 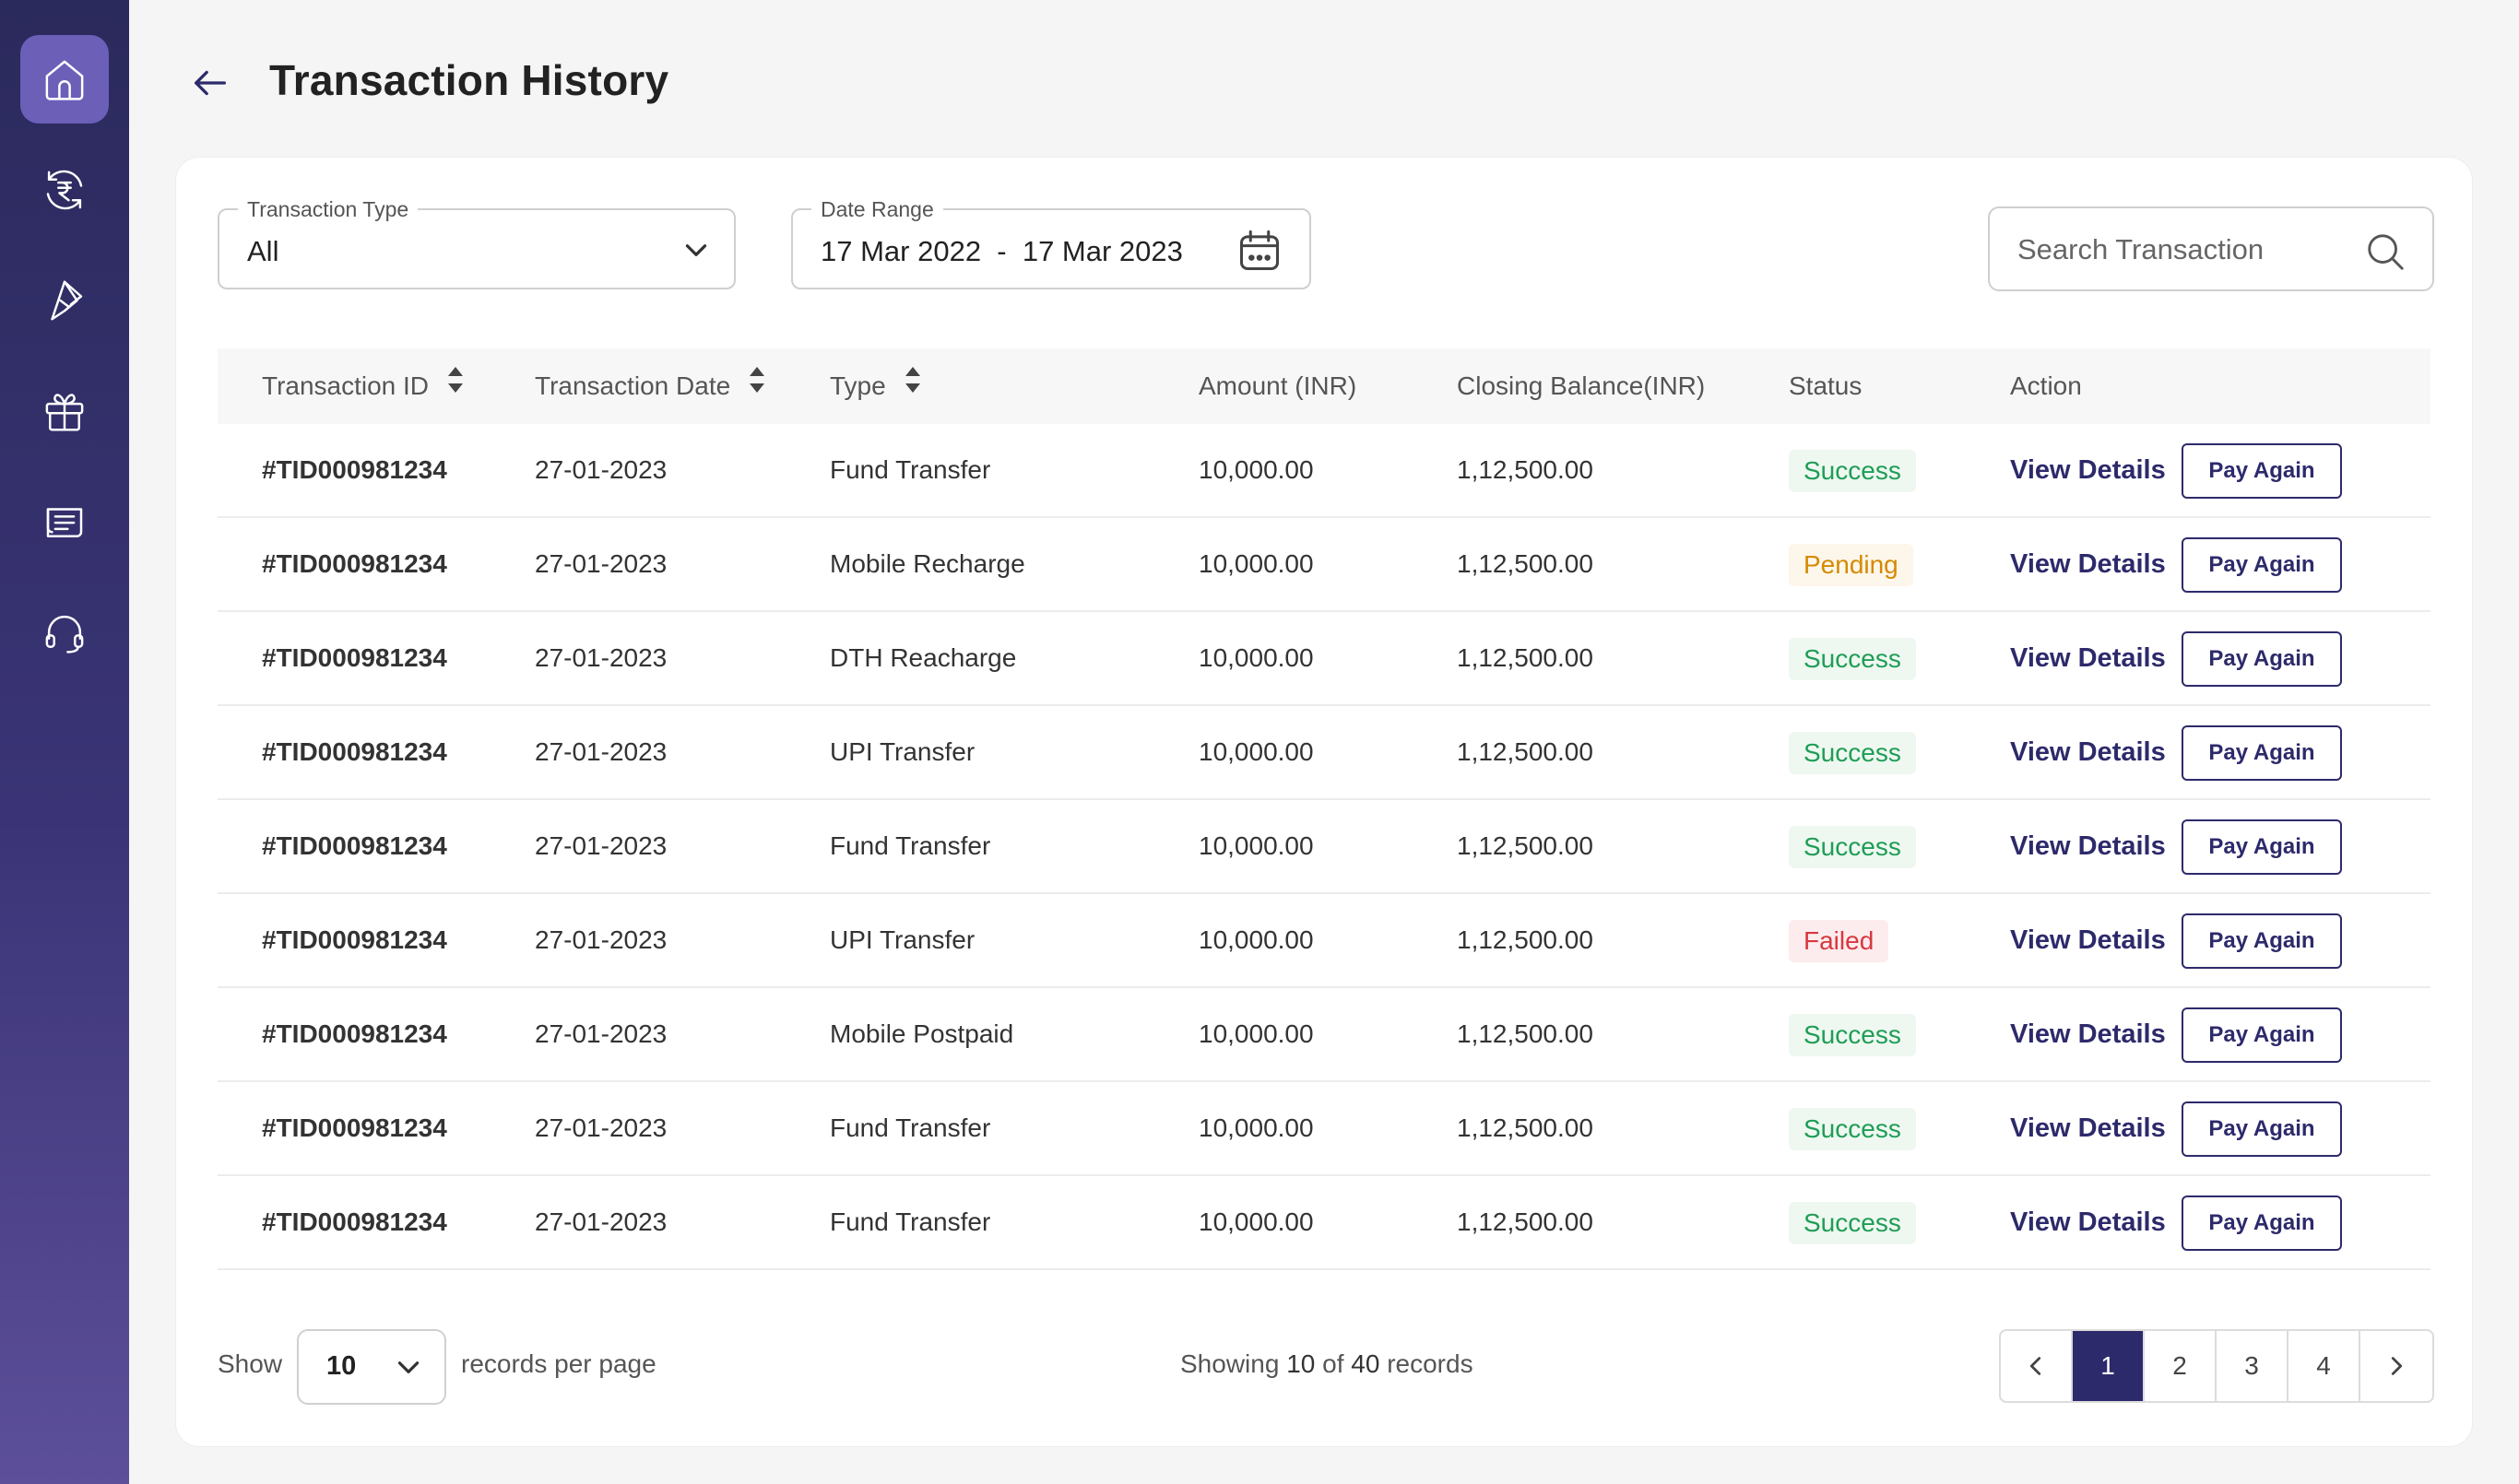 I want to click on header-type: Type, so click(x=876, y=386).